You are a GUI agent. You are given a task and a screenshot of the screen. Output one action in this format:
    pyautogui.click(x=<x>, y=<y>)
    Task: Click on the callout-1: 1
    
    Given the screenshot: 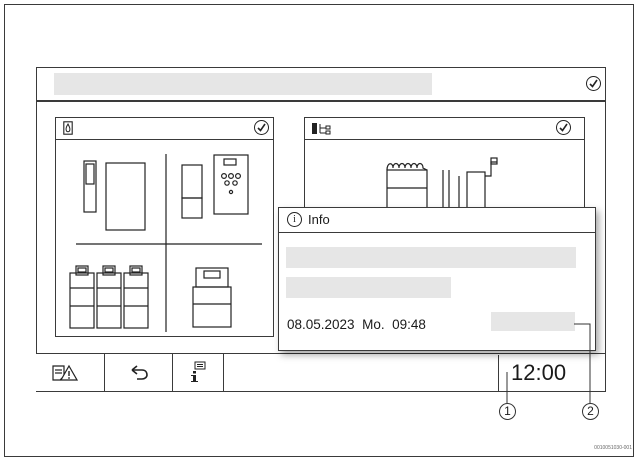 What is the action you would take?
    pyautogui.click(x=507, y=411)
    